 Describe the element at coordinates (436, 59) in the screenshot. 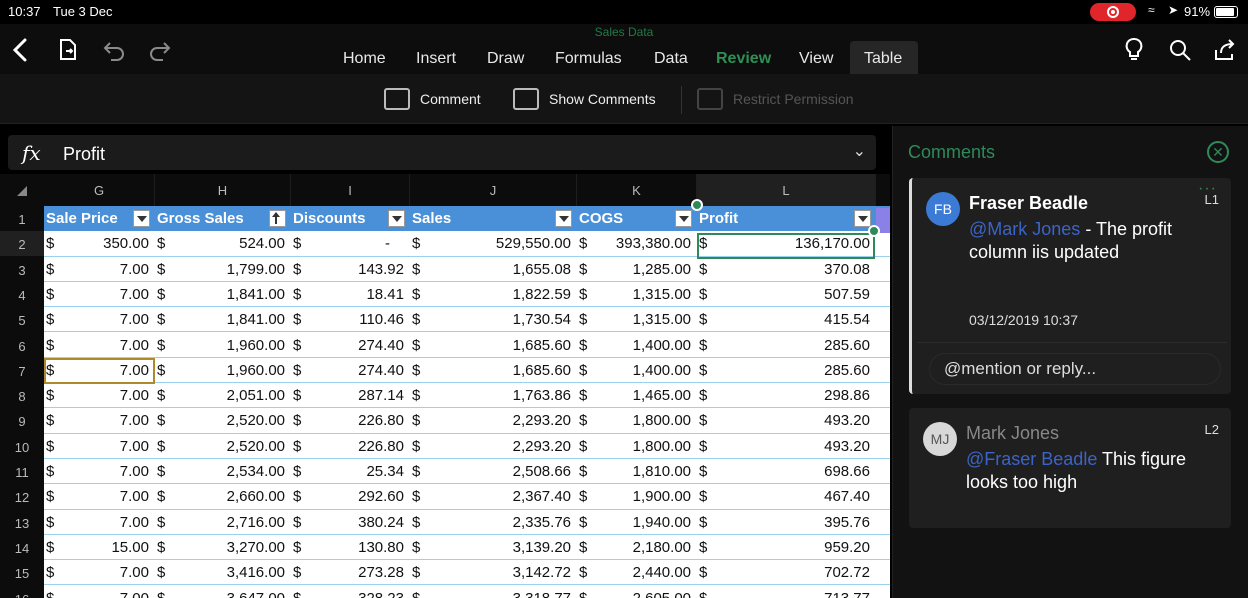

I see `tab-insert: Insert` at that location.